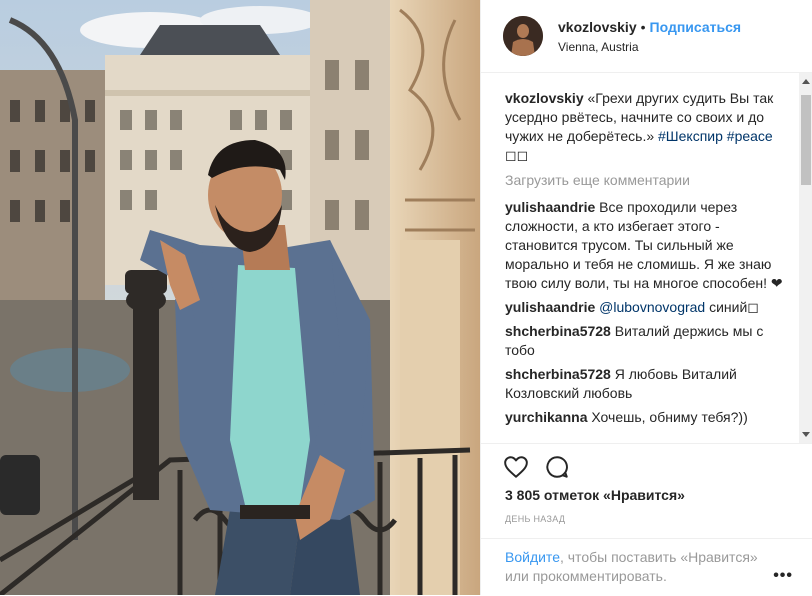  What do you see at coordinates (532, 557) in the screenshot?
I see `login-link: Войдите` at bounding box center [532, 557].